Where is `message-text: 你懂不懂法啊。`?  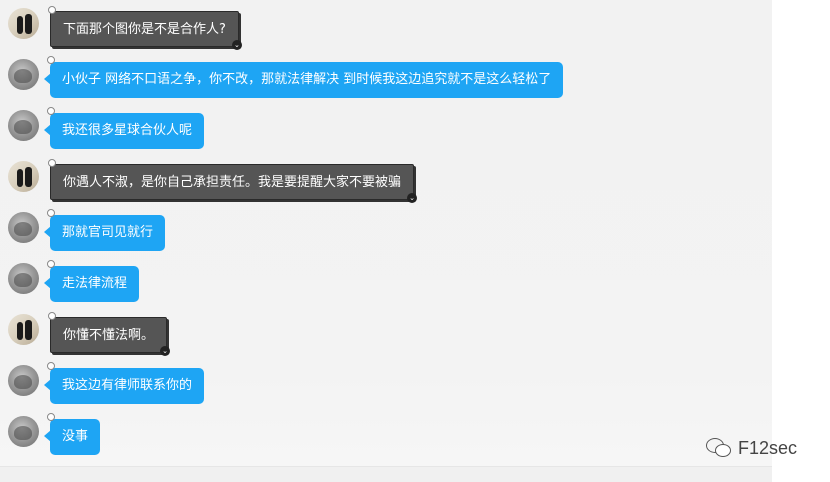
message-text: 你懂不懂法啊。 is located at coordinates (109, 335).